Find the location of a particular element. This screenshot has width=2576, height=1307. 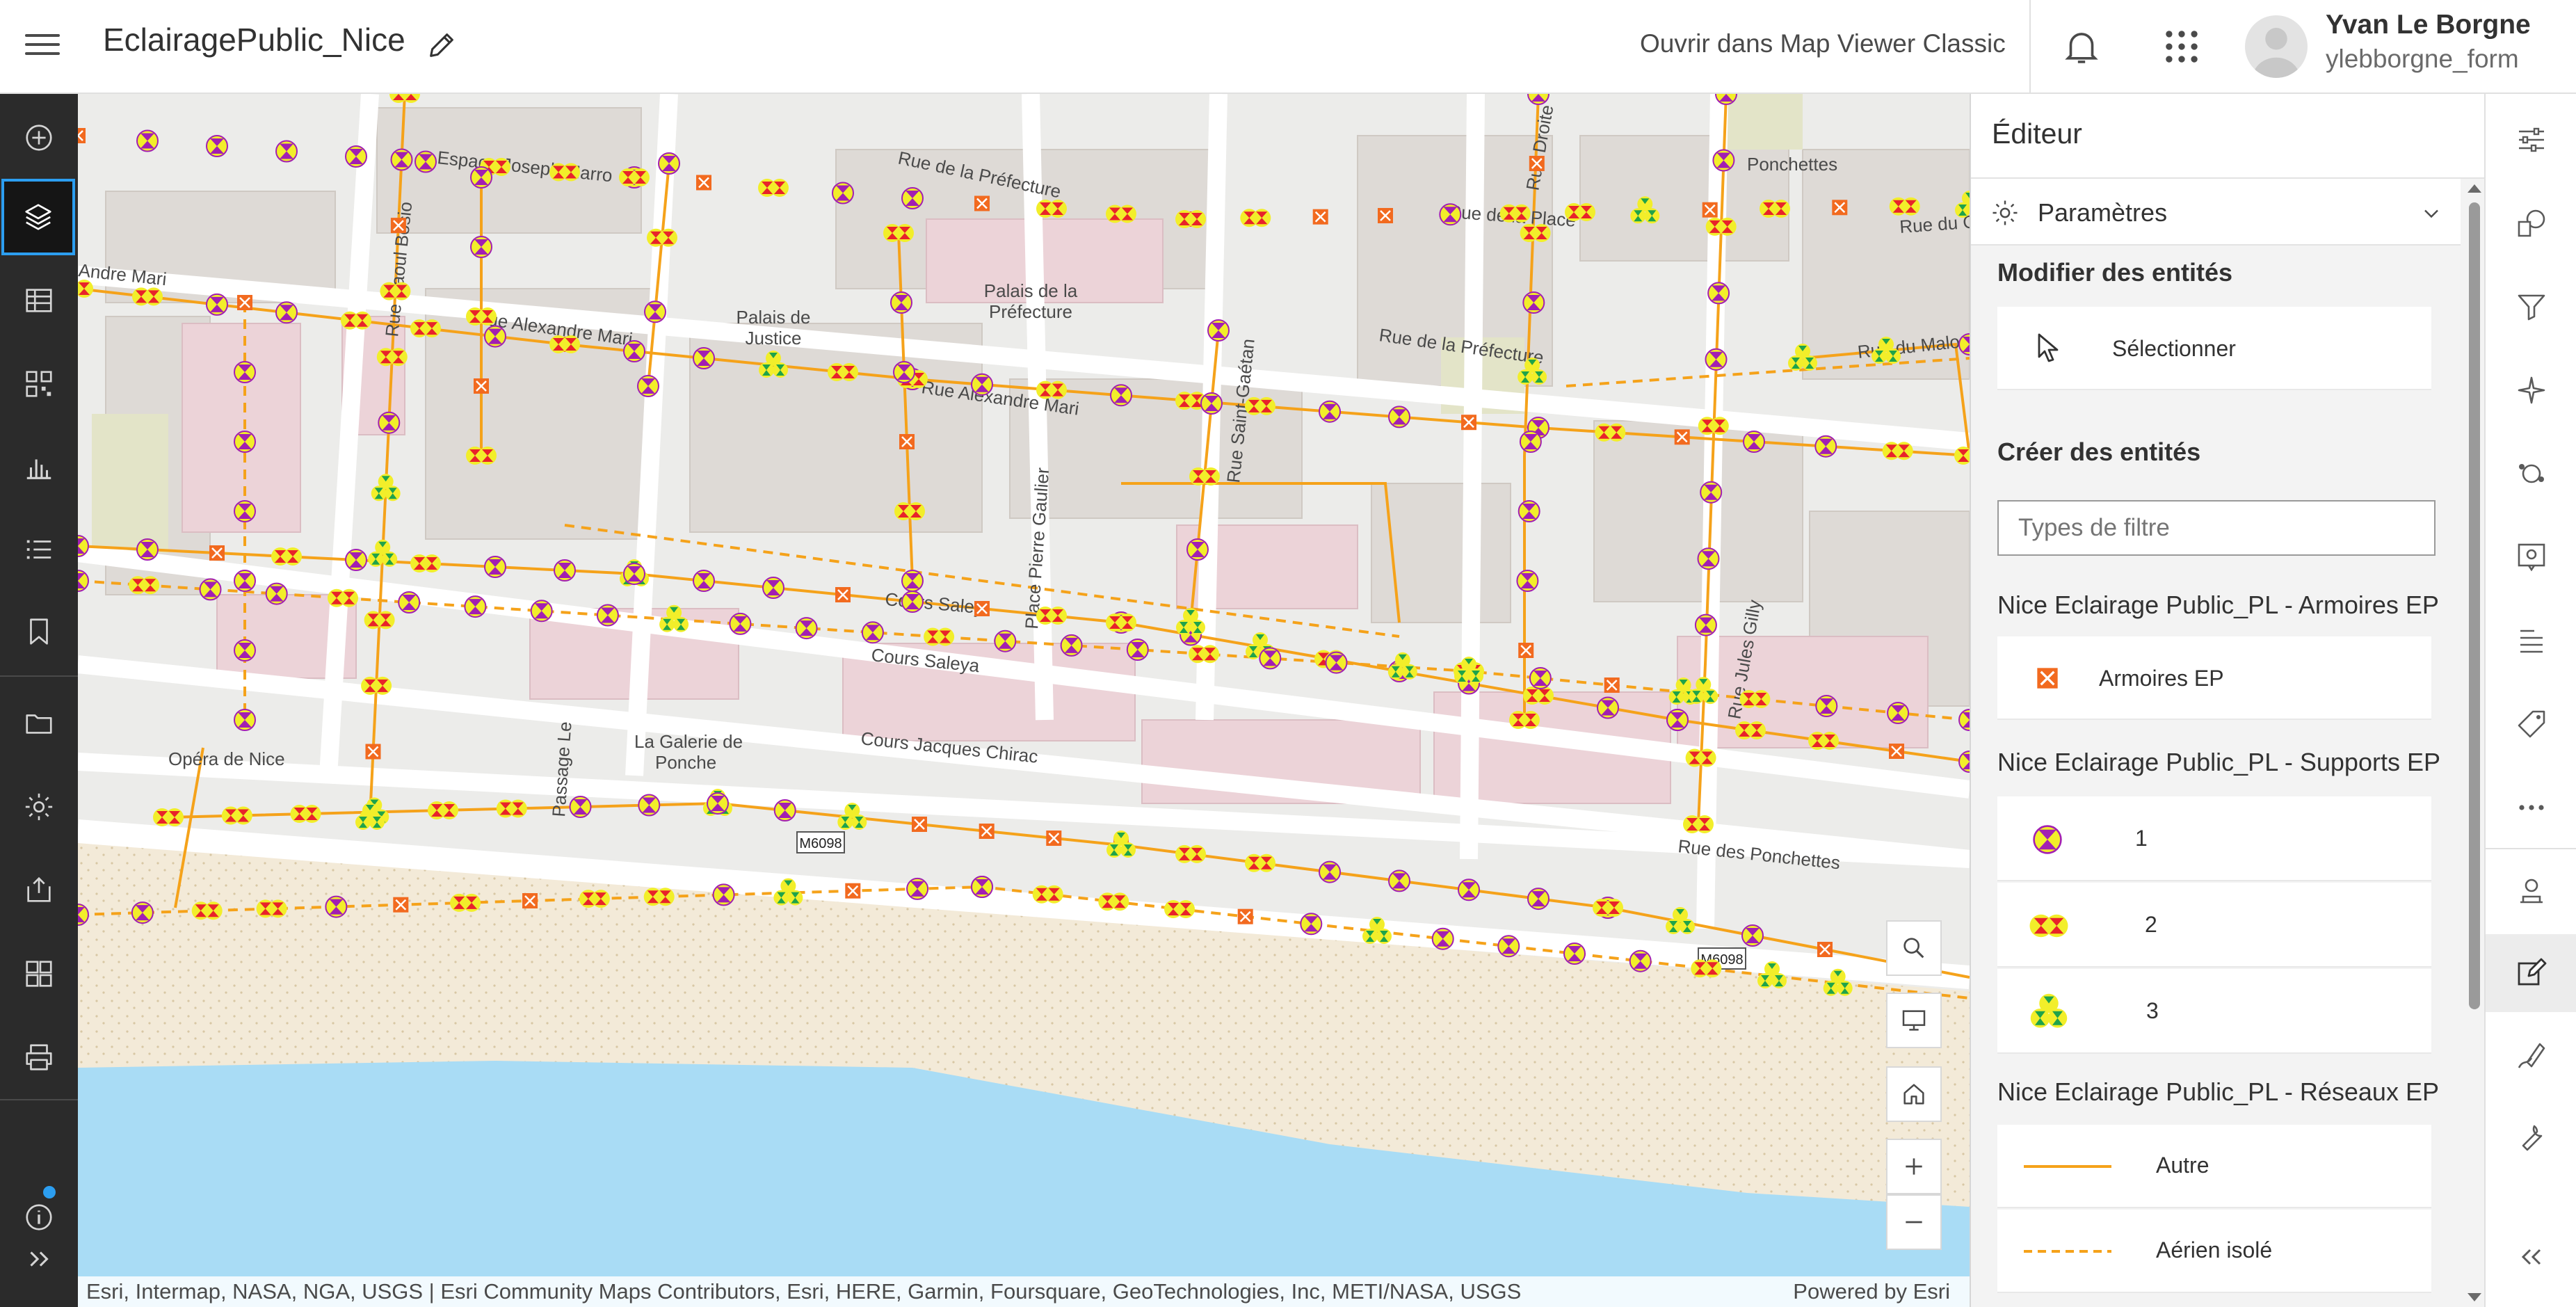

user-avatar is located at coordinates (2276, 46).